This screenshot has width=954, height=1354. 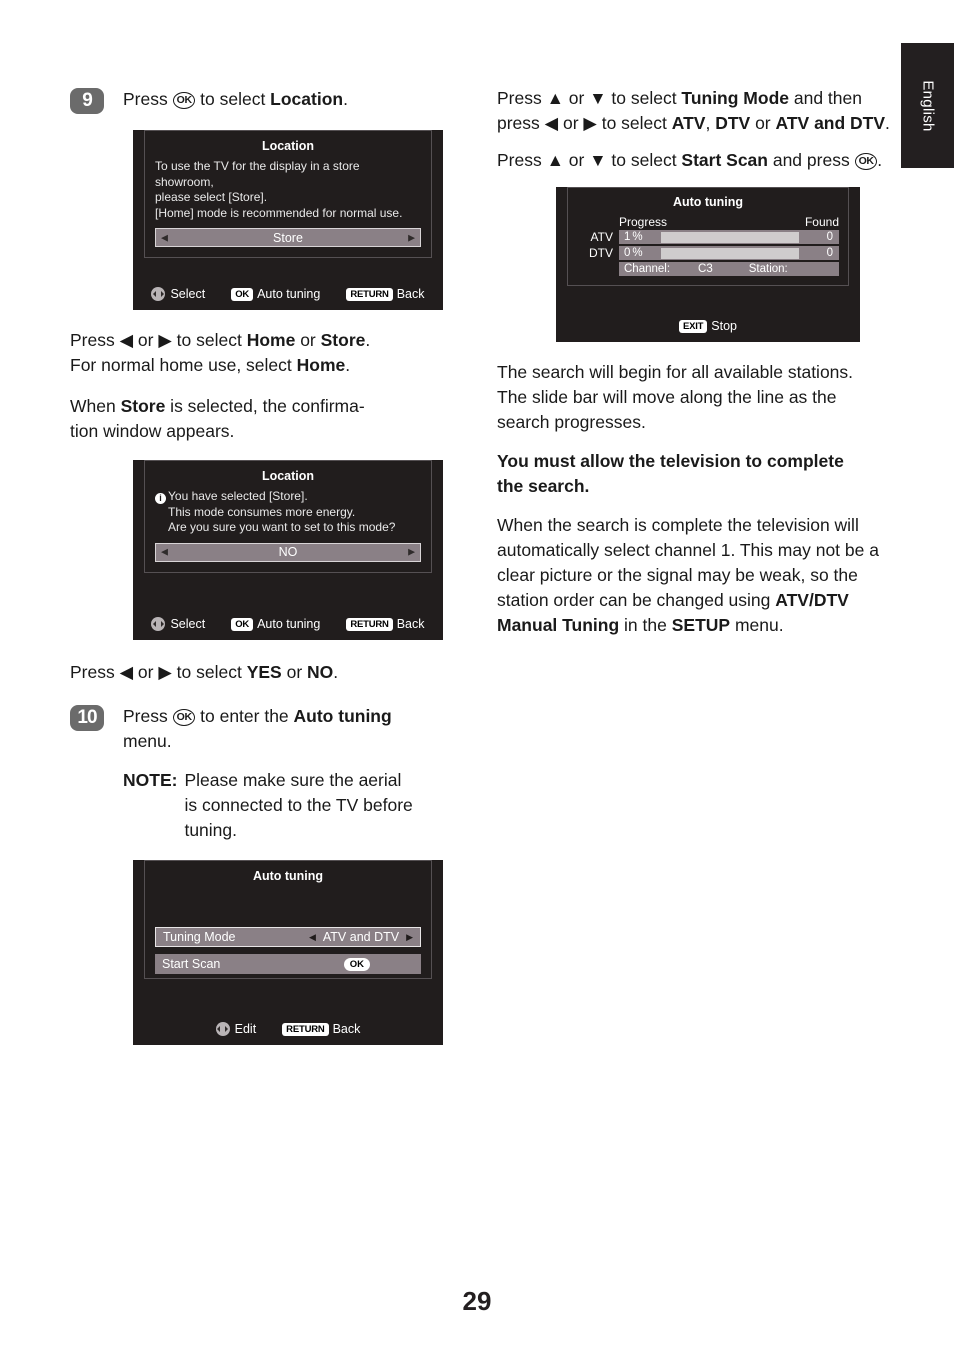 I want to click on hint-select-label: Select, so click(x=188, y=624).